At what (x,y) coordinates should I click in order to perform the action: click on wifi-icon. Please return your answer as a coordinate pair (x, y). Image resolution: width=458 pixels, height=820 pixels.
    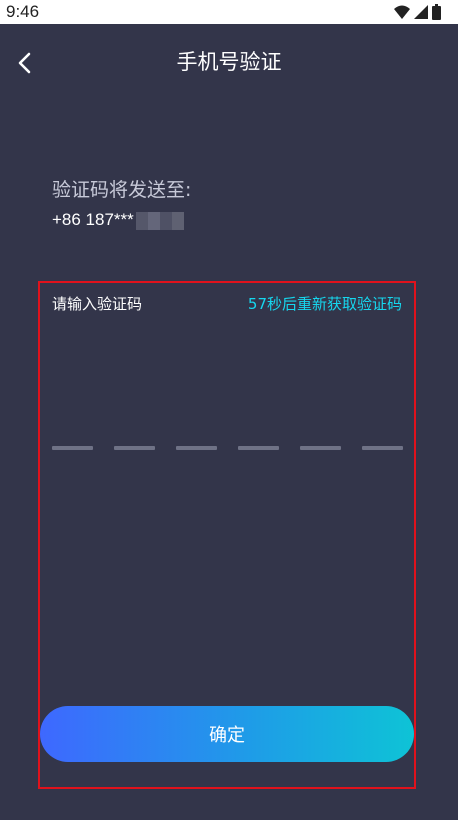
    Looking at the image, I should click on (402, 12).